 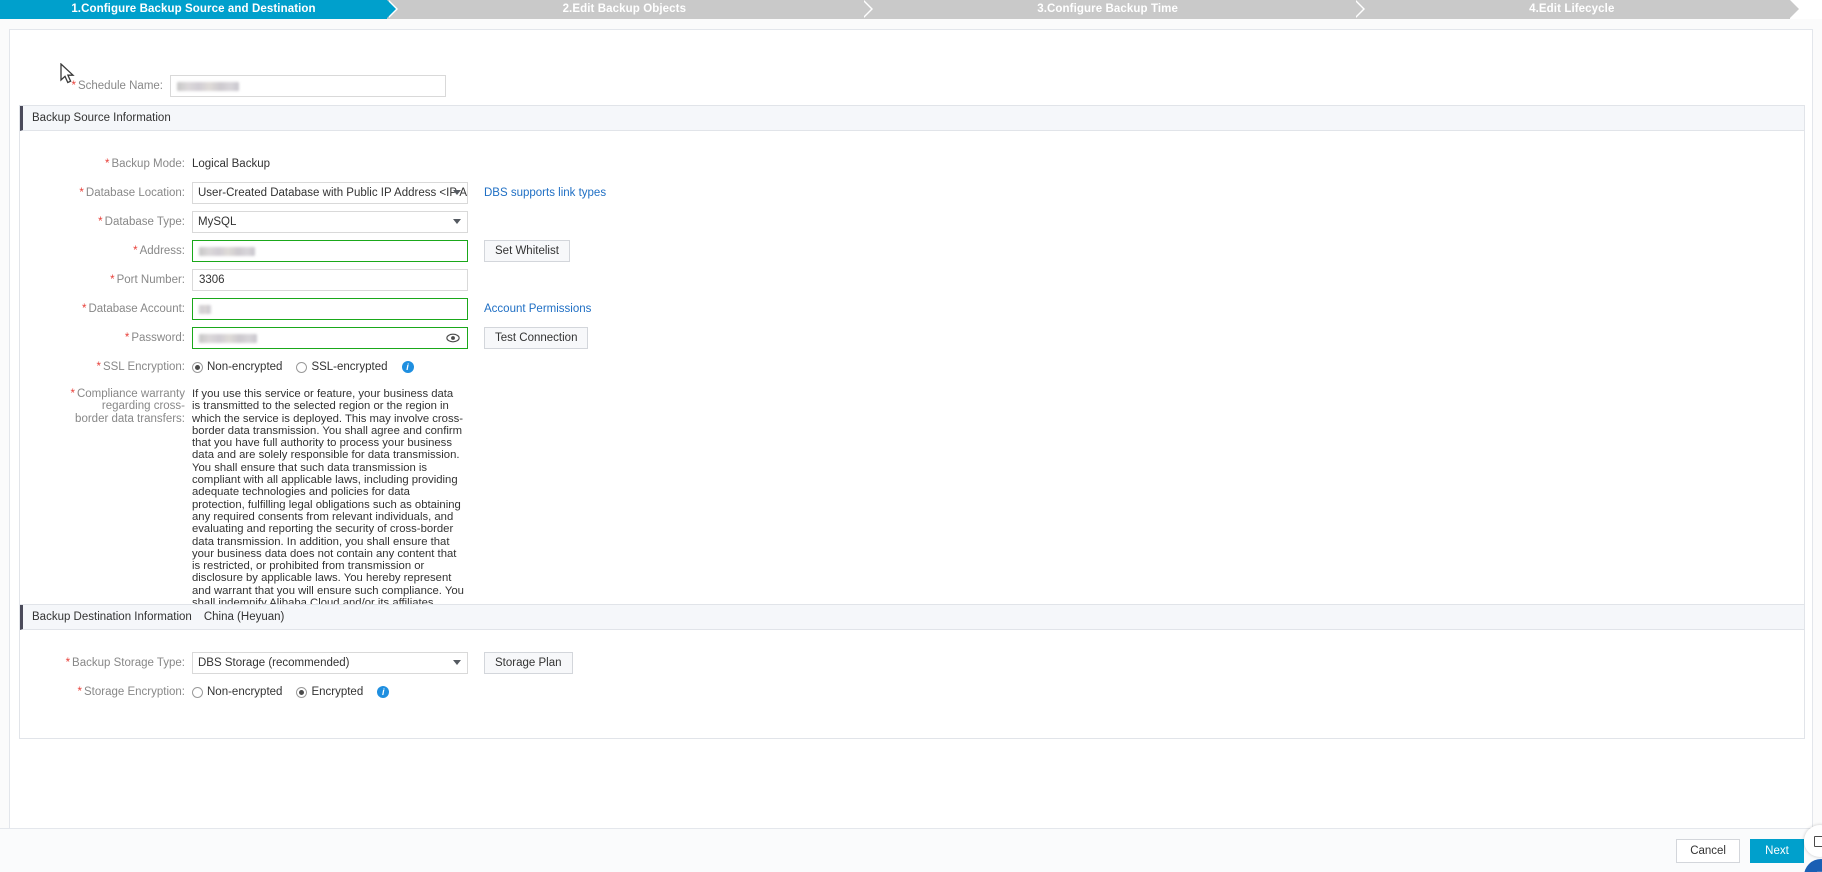 I want to click on compliance-label-line1: * Compliance warranty regarding cross-, so click(x=128, y=400).